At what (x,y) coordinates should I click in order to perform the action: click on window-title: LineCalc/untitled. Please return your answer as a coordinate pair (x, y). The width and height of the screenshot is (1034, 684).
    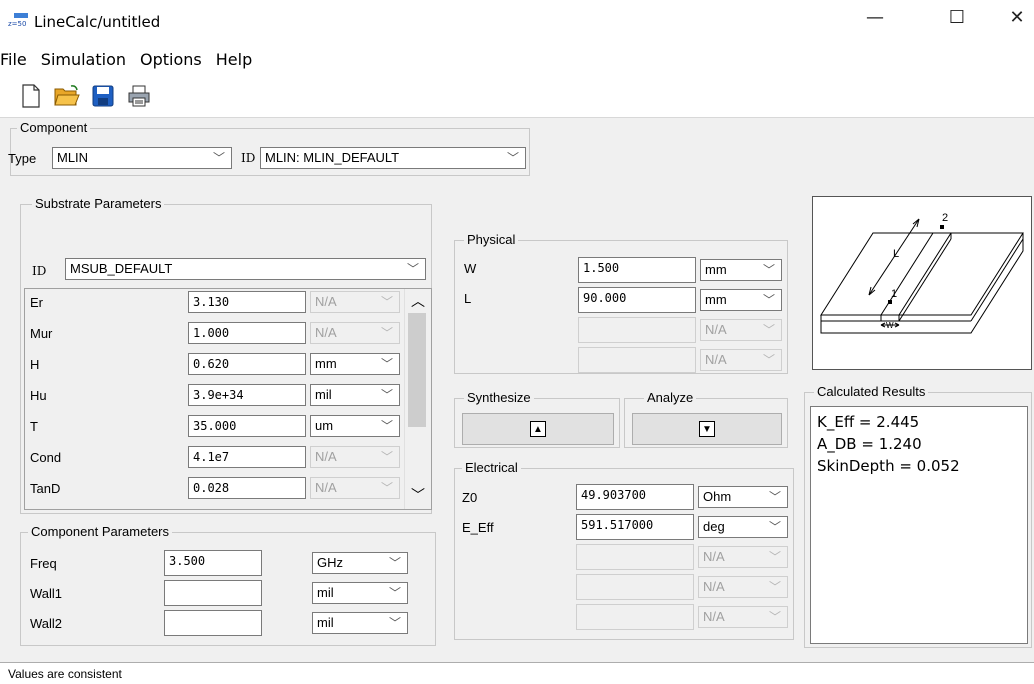
    Looking at the image, I should click on (97, 22).